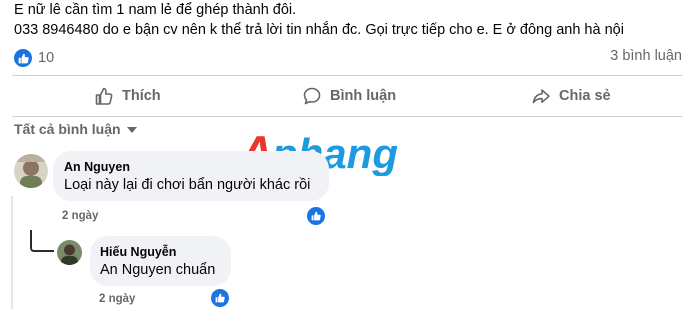 The height and width of the screenshot is (309, 693). What do you see at coordinates (541, 96) in the screenshot?
I see `share-icon` at bounding box center [541, 96].